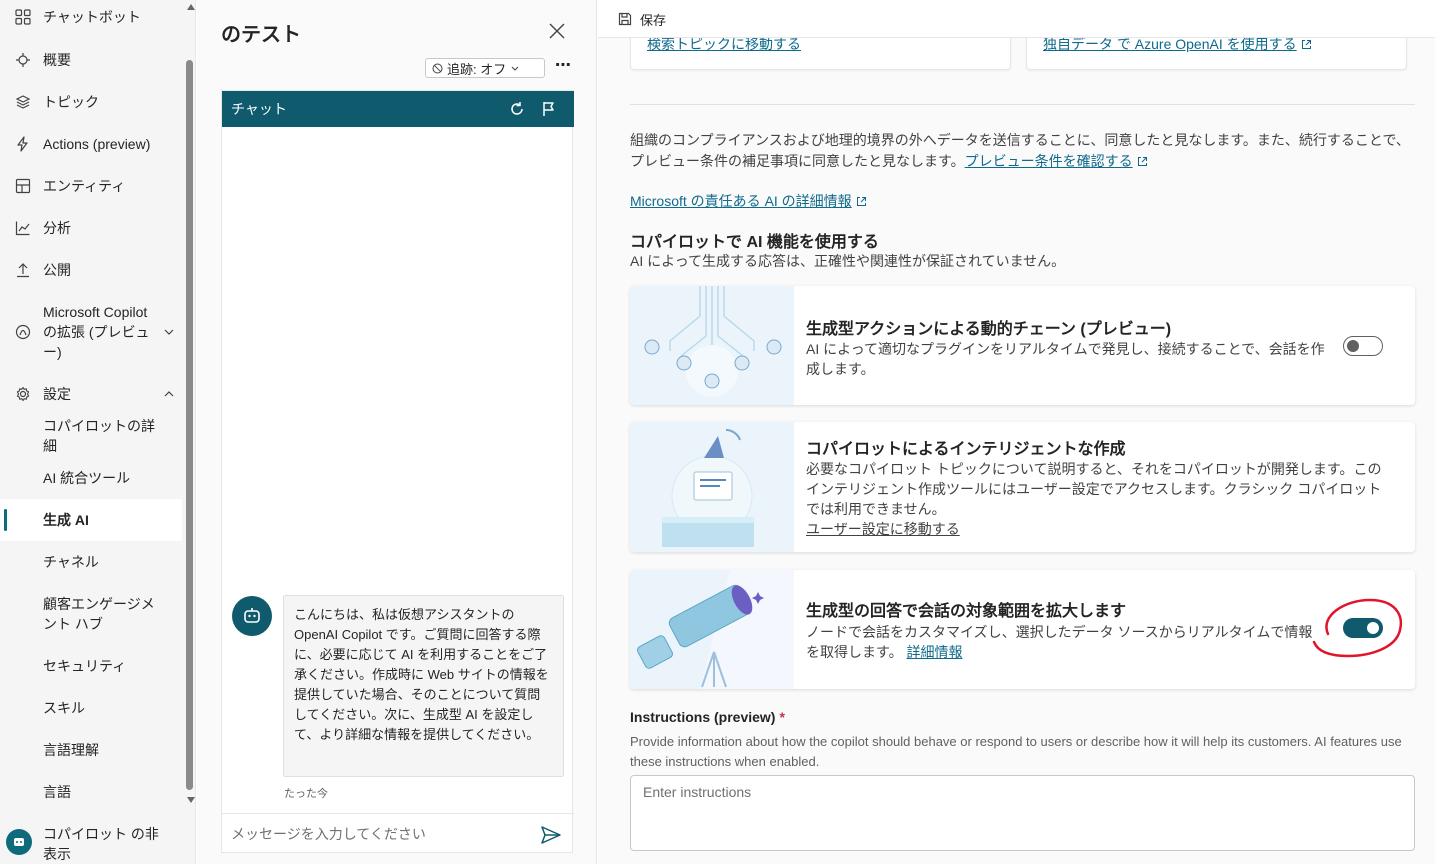 This screenshot has height=864, width=1435. Describe the element at coordinates (91, 270) in the screenshot. I see `nav-item-publish: 公開` at that location.